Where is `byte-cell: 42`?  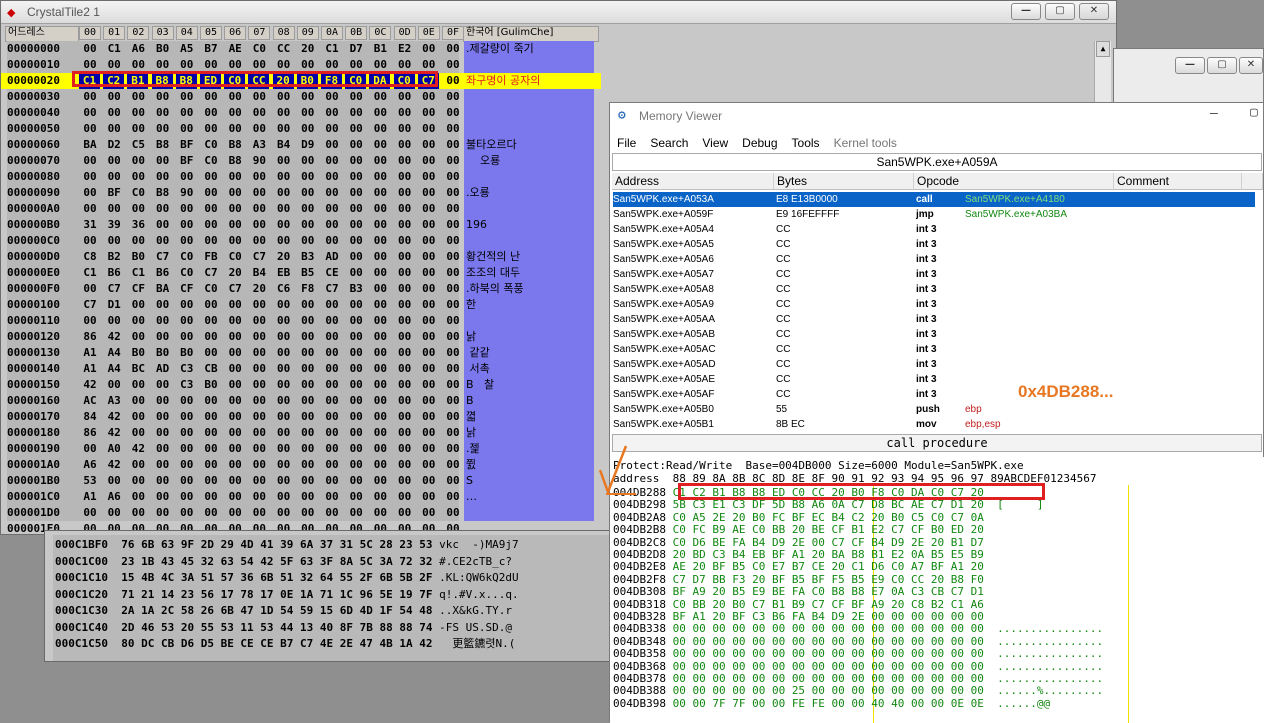
byte-cell: 42 is located at coordinates (138, 449).